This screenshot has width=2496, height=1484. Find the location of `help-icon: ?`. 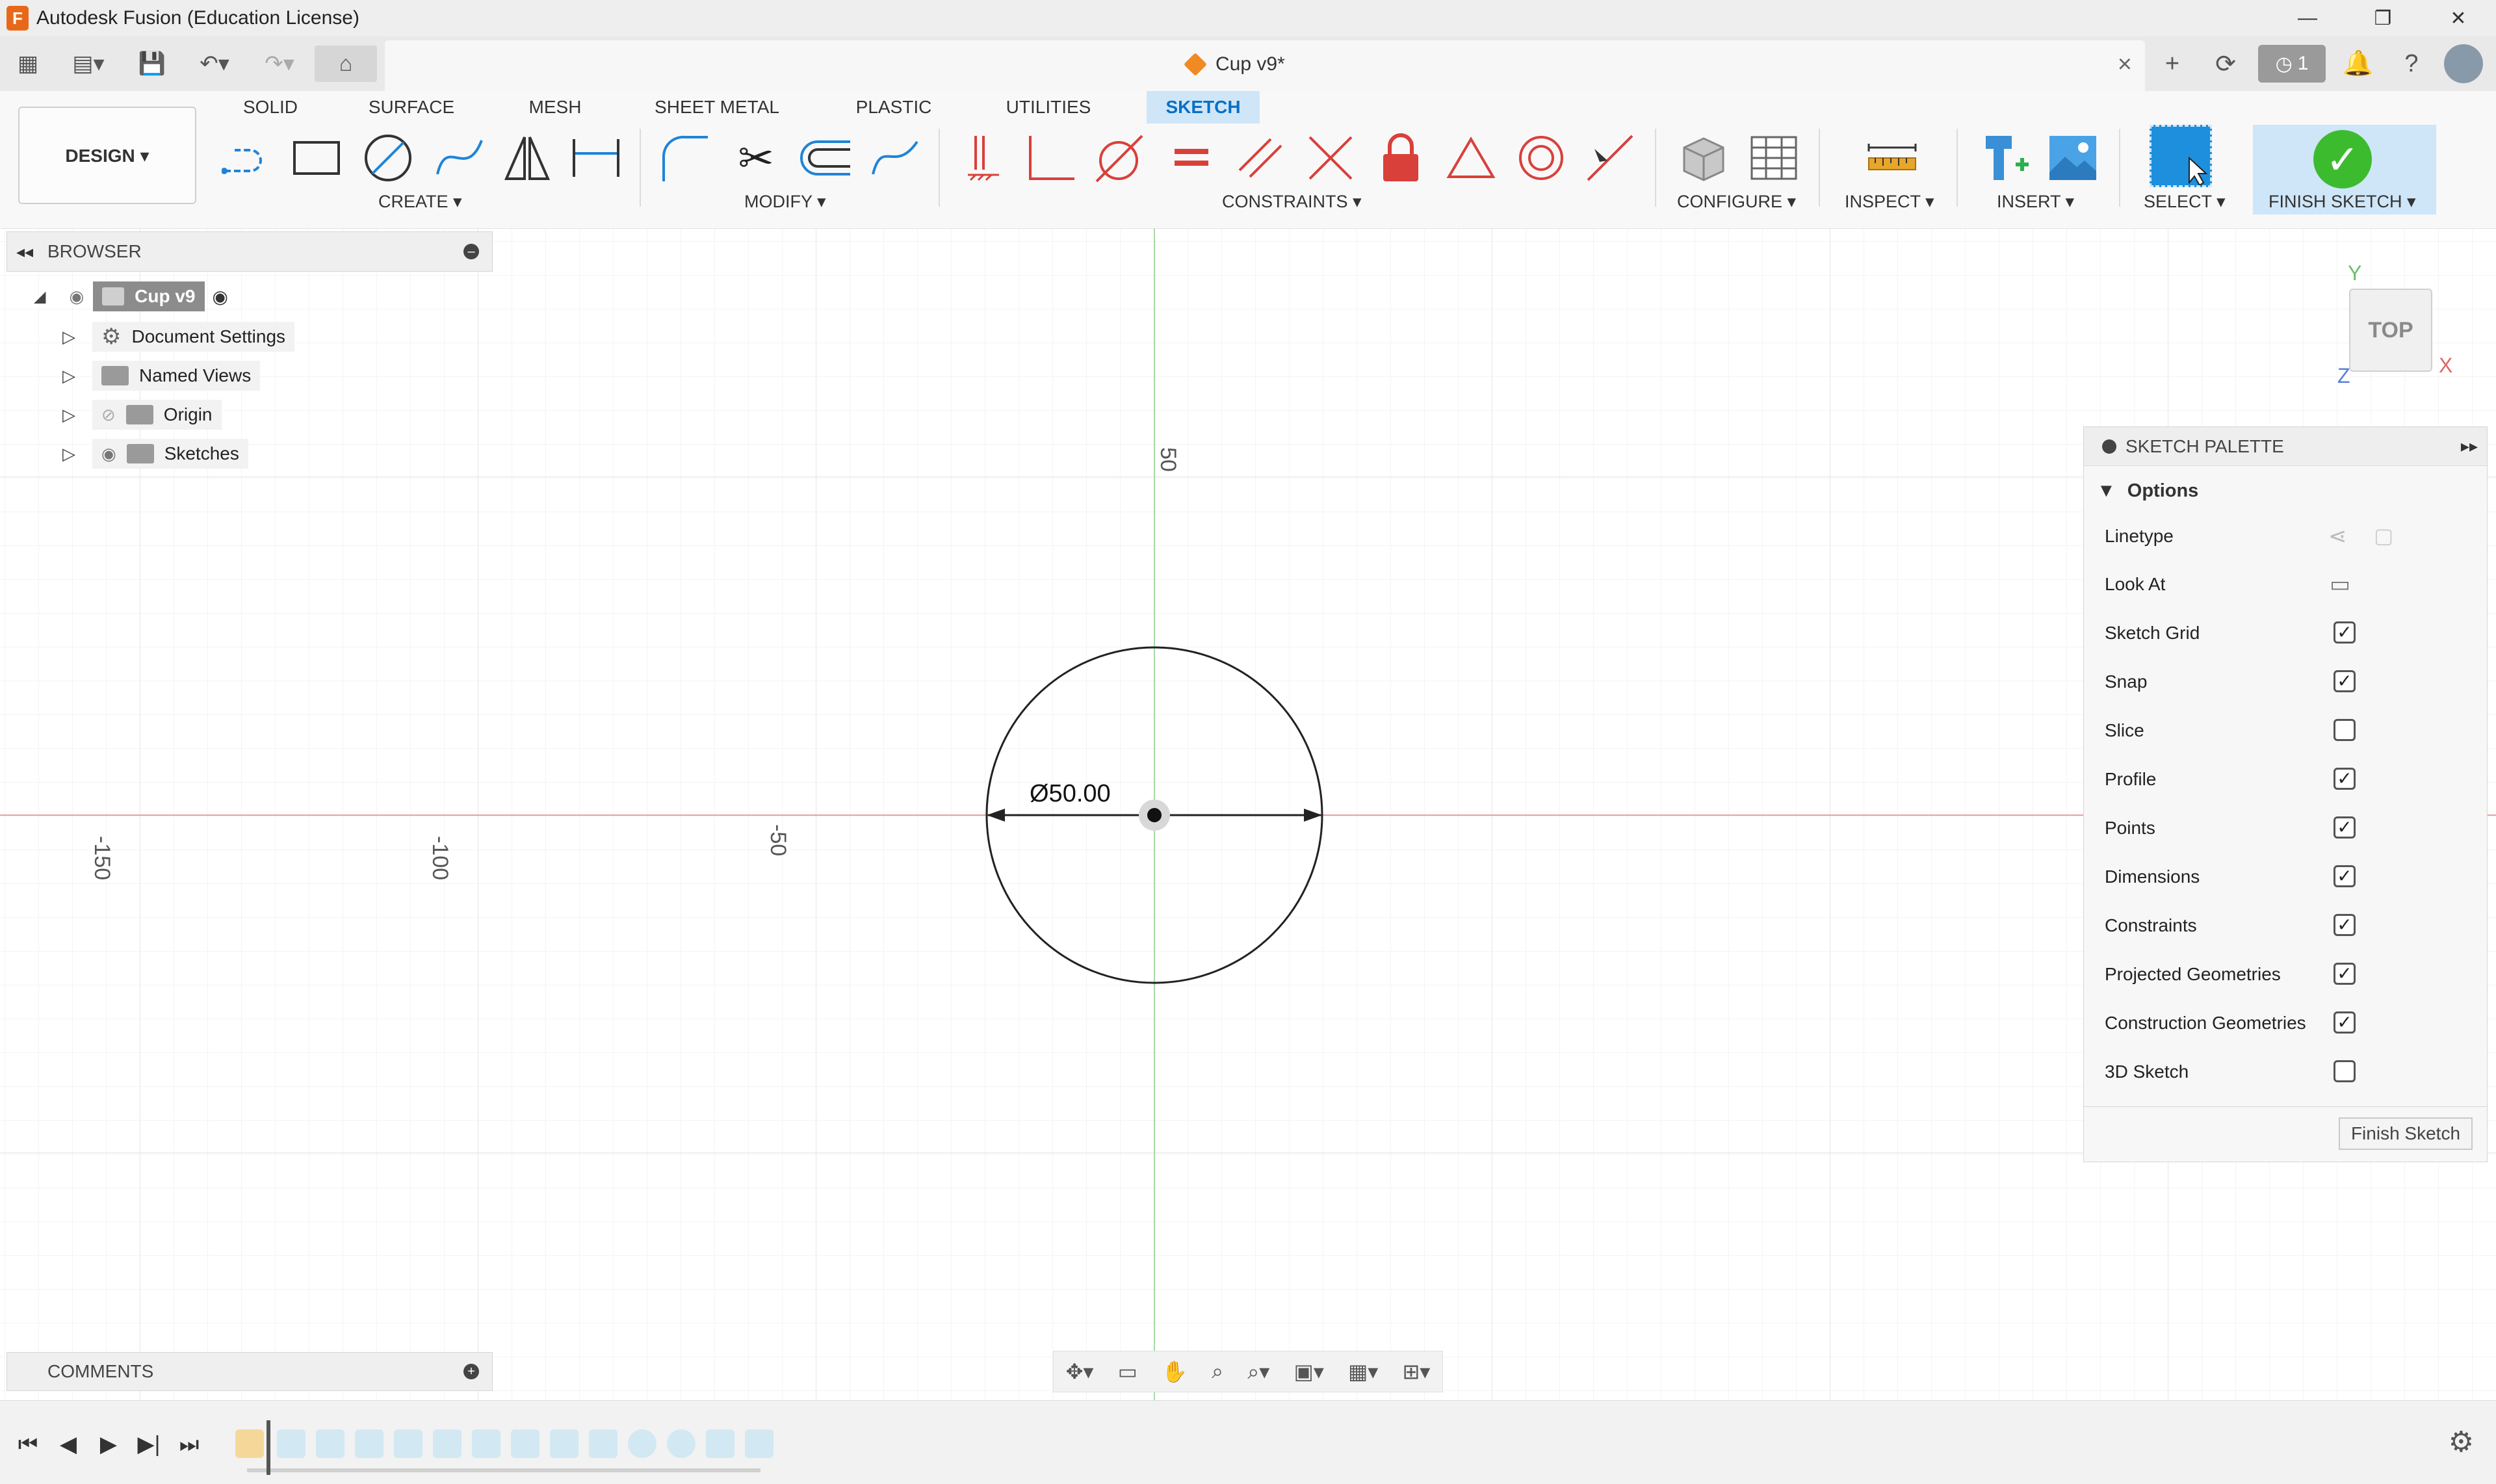

help-icon: ? is located at coordinates (2411, 64).